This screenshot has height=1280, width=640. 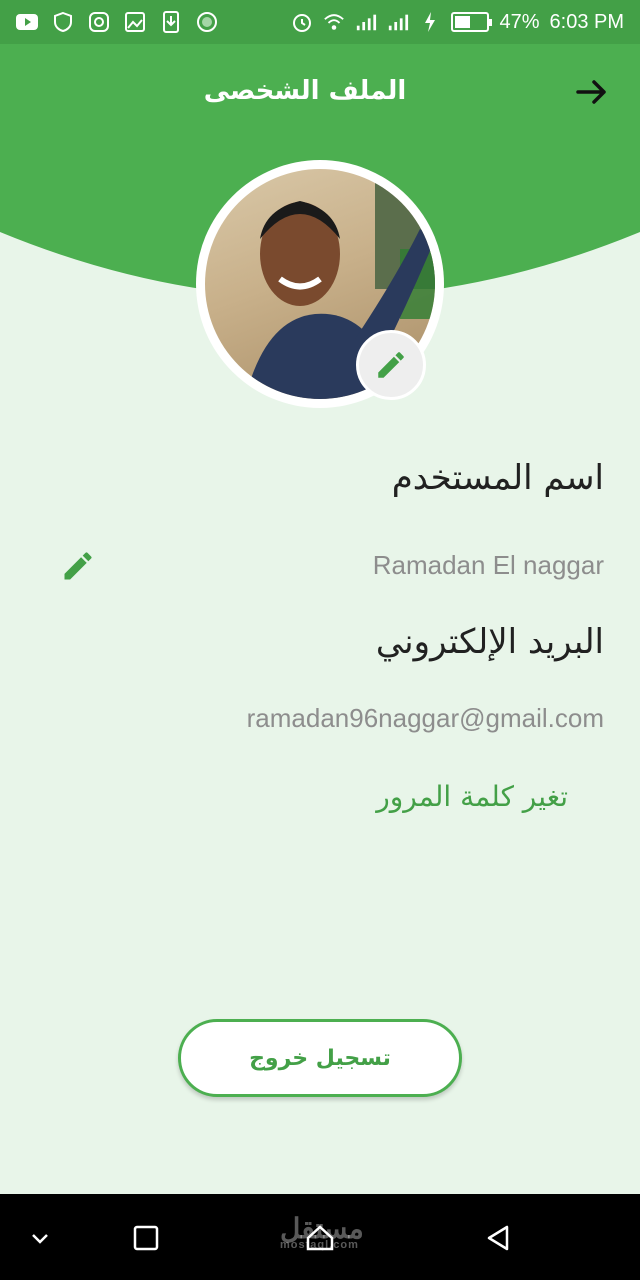 I want to click on system-nav-bar: مستقل mostaql.com, so click(x=320, y=1237).